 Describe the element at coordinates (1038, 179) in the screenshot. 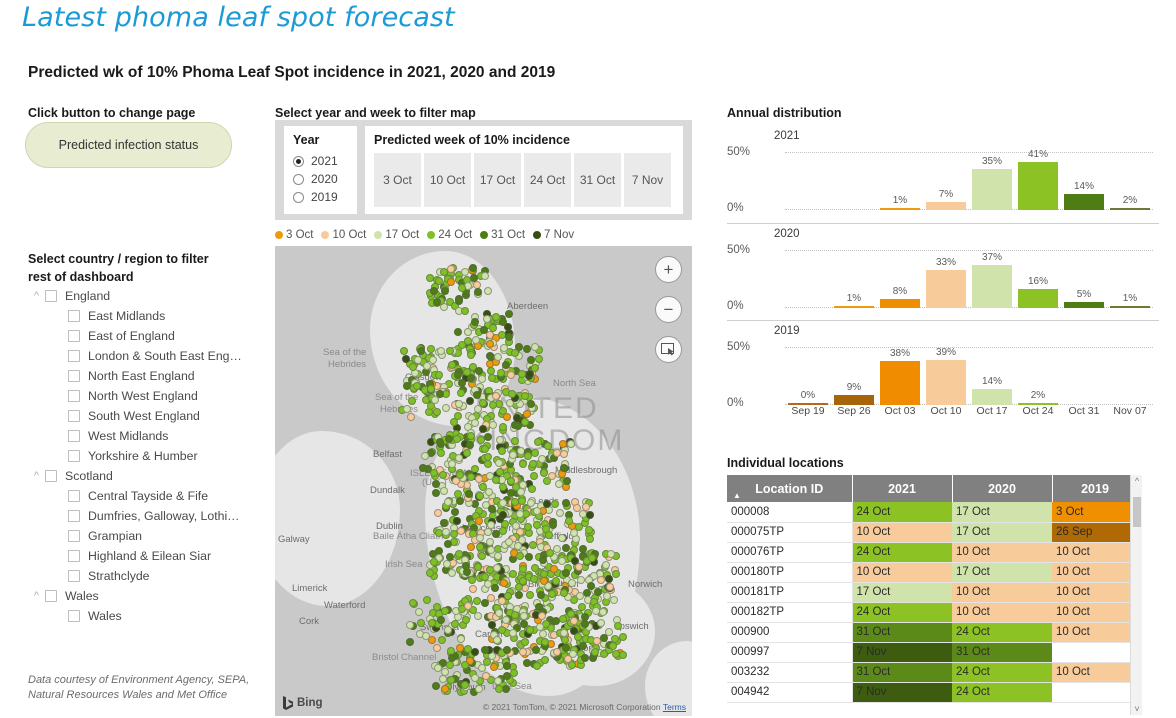

I see `chart-bar-slot: 41%` at that location.